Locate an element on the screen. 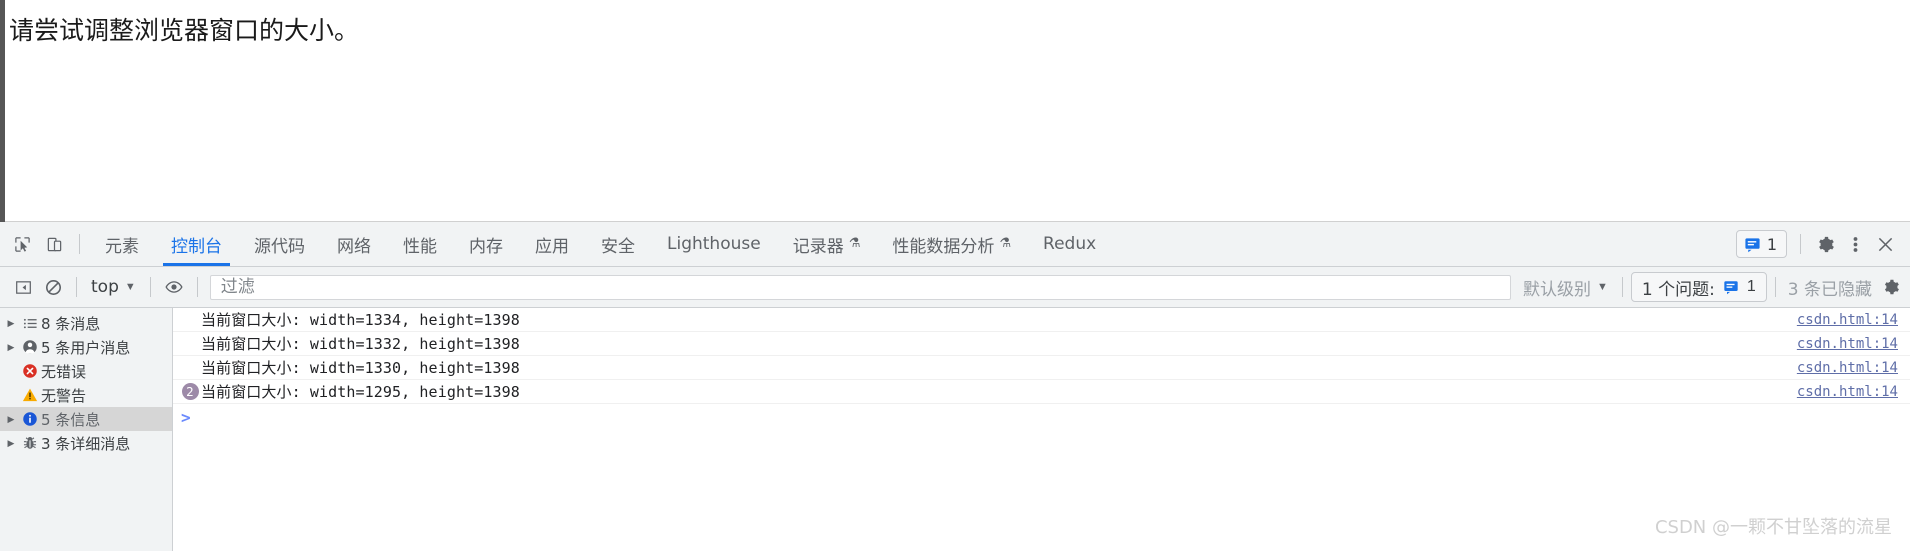  sidebar-item-user-messages: ▶ 5 条用户消息 is located at coordinates (86, 347).